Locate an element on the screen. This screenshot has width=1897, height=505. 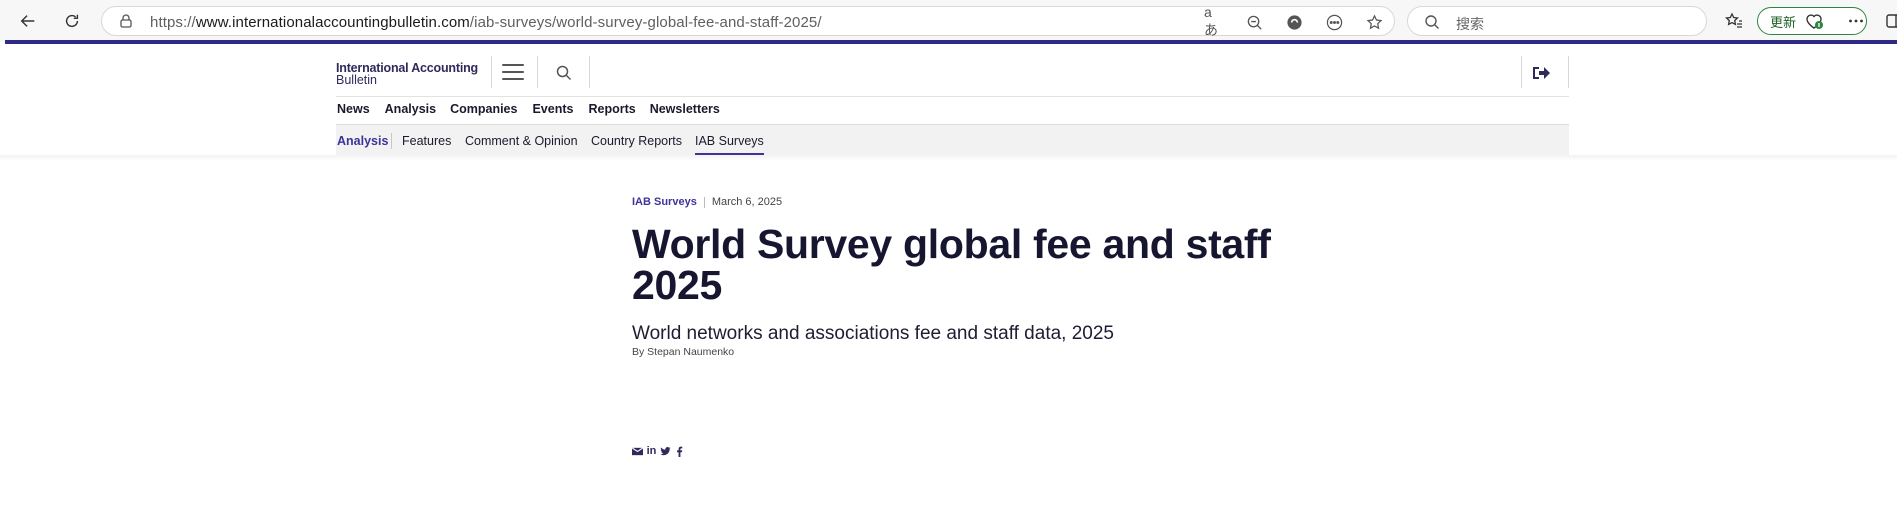
star-icon is located at coordinates (1374, 21).